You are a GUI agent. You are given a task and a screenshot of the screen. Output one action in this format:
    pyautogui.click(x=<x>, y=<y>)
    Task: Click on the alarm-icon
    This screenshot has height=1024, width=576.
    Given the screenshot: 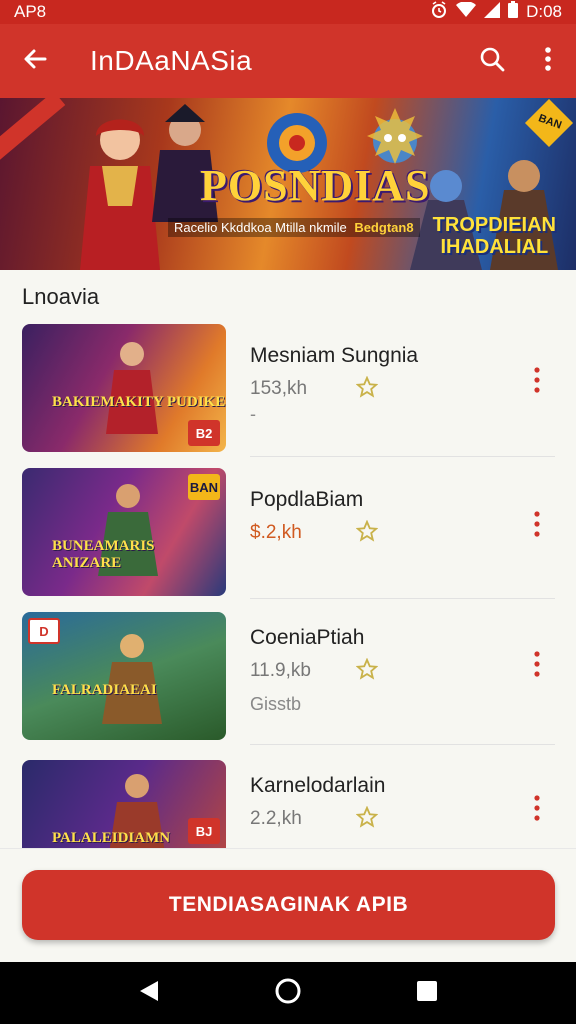 What is the action you would take?
    pyautogui.click(x=439, y=12)
    